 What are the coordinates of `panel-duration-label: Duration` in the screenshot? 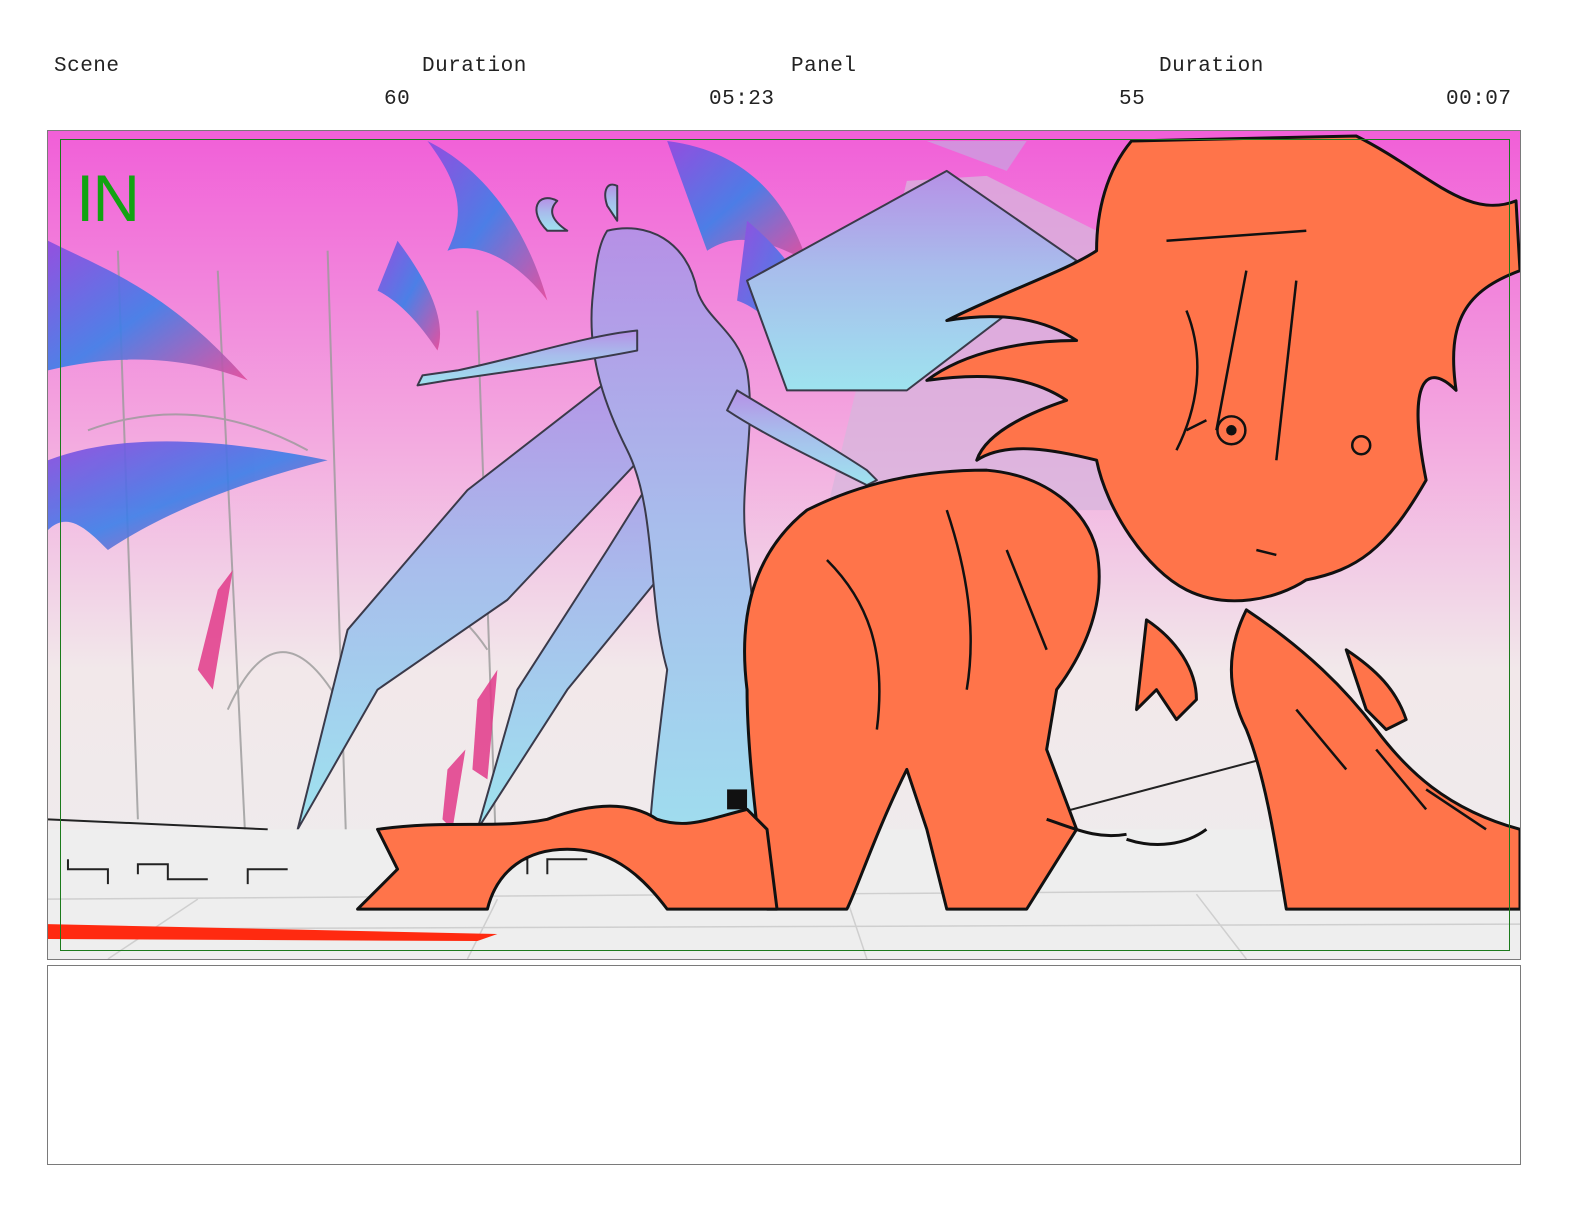 It's located at (1211, 66).